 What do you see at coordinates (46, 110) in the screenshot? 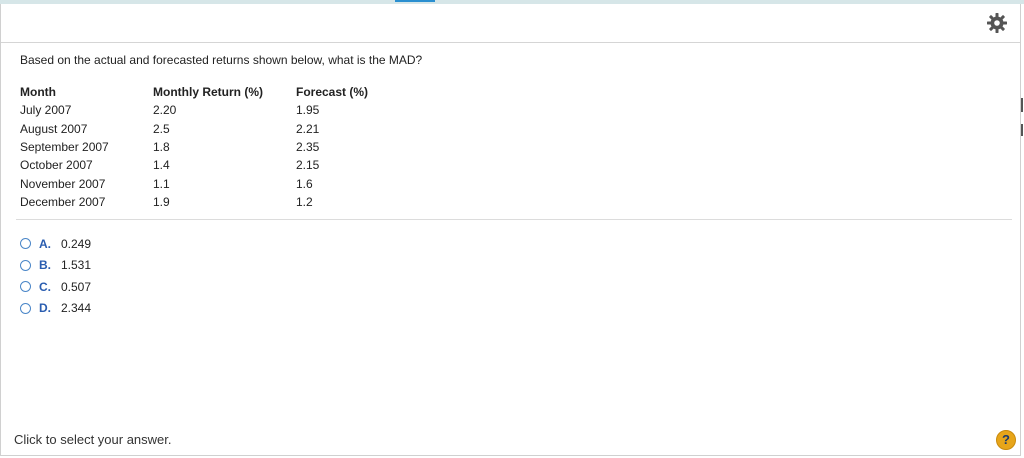
I see `month-cell: July 2007` at bounding box center [46, 110].